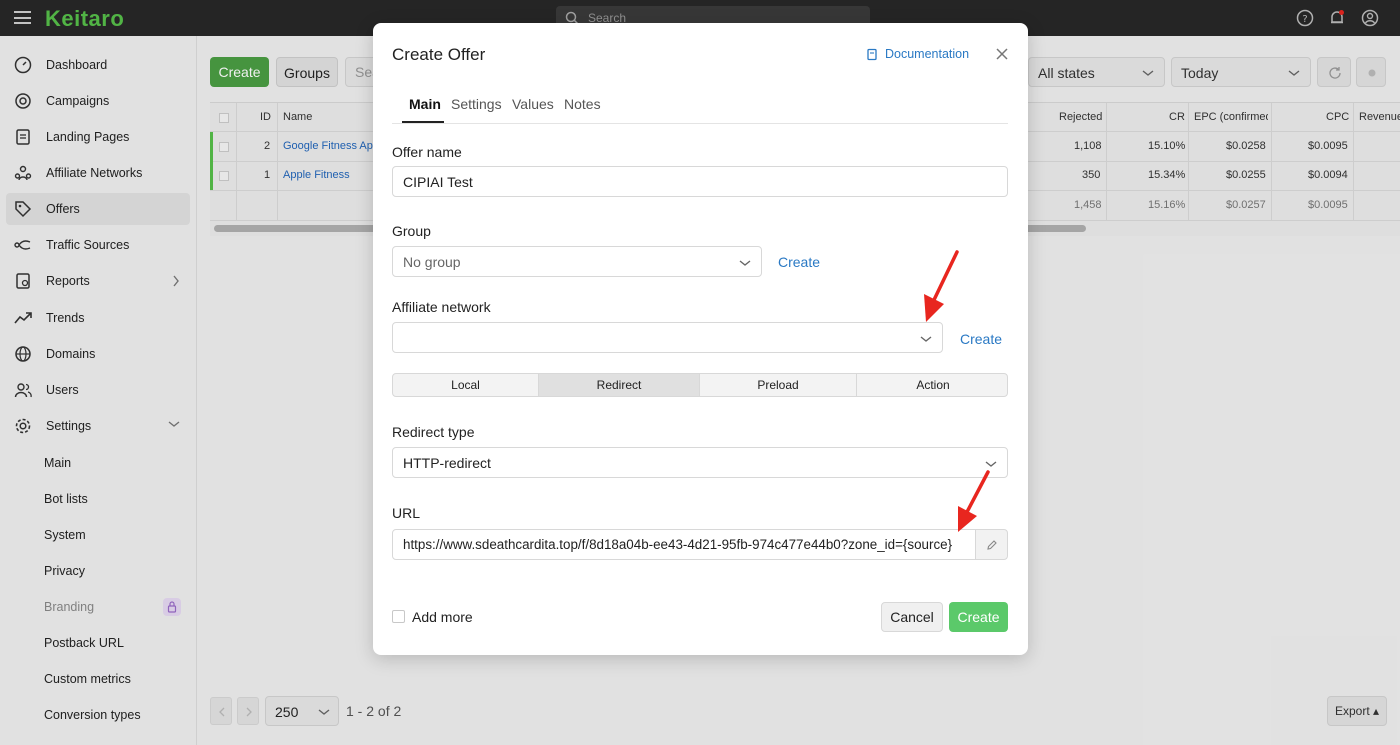 This screenshot has width=1400, height=745. What do you see at coordinates (582, 104) in the screenshot?
I see `tab-notes: Notes` at bounding box center [582, 104].